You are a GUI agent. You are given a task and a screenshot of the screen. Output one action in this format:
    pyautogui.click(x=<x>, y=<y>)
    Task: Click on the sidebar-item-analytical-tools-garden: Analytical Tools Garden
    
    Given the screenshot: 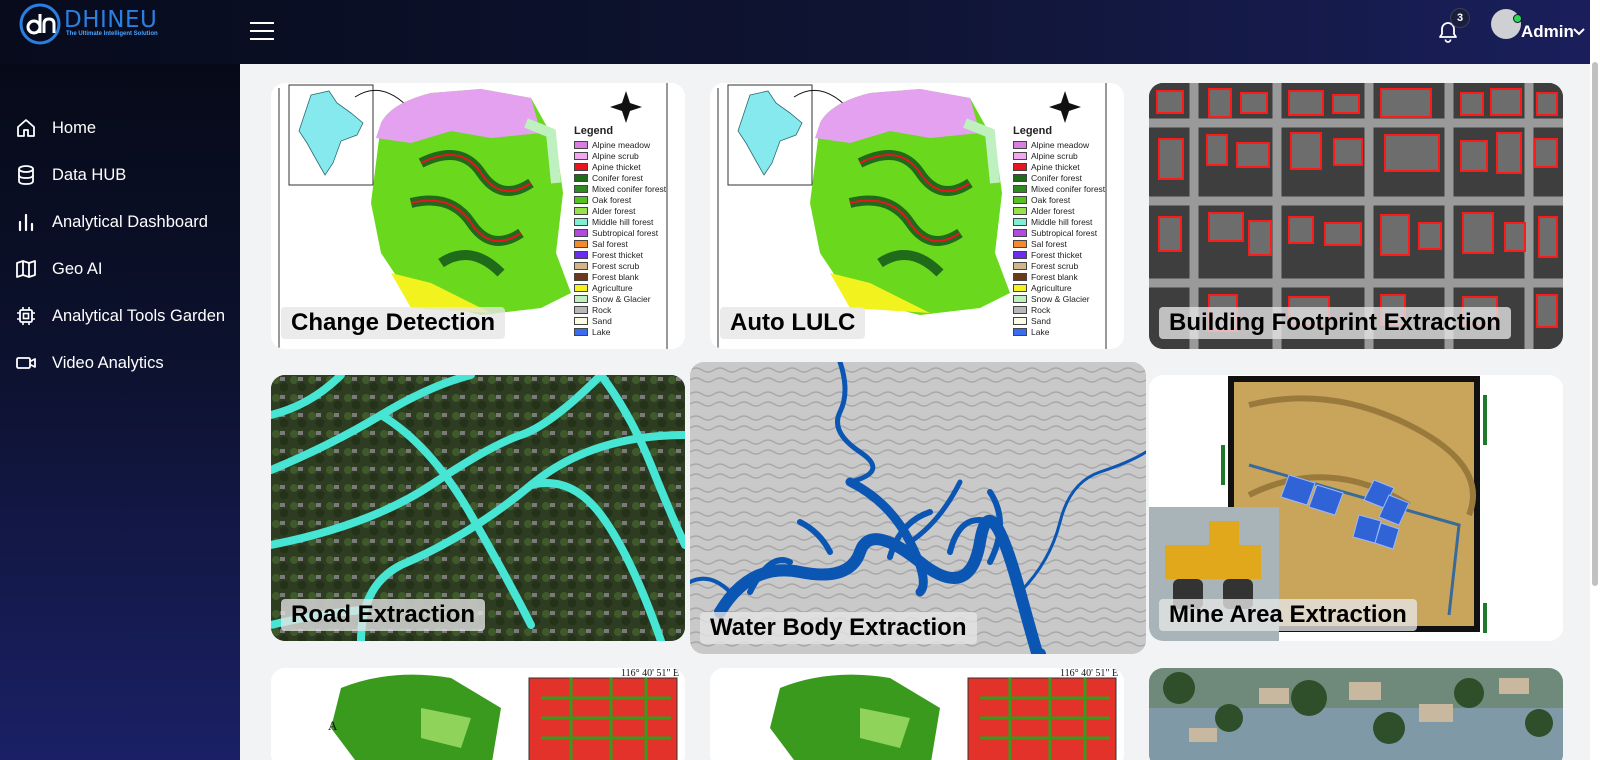 What is the action you would take?
    pyautogui.click(x=120, y=316)
    